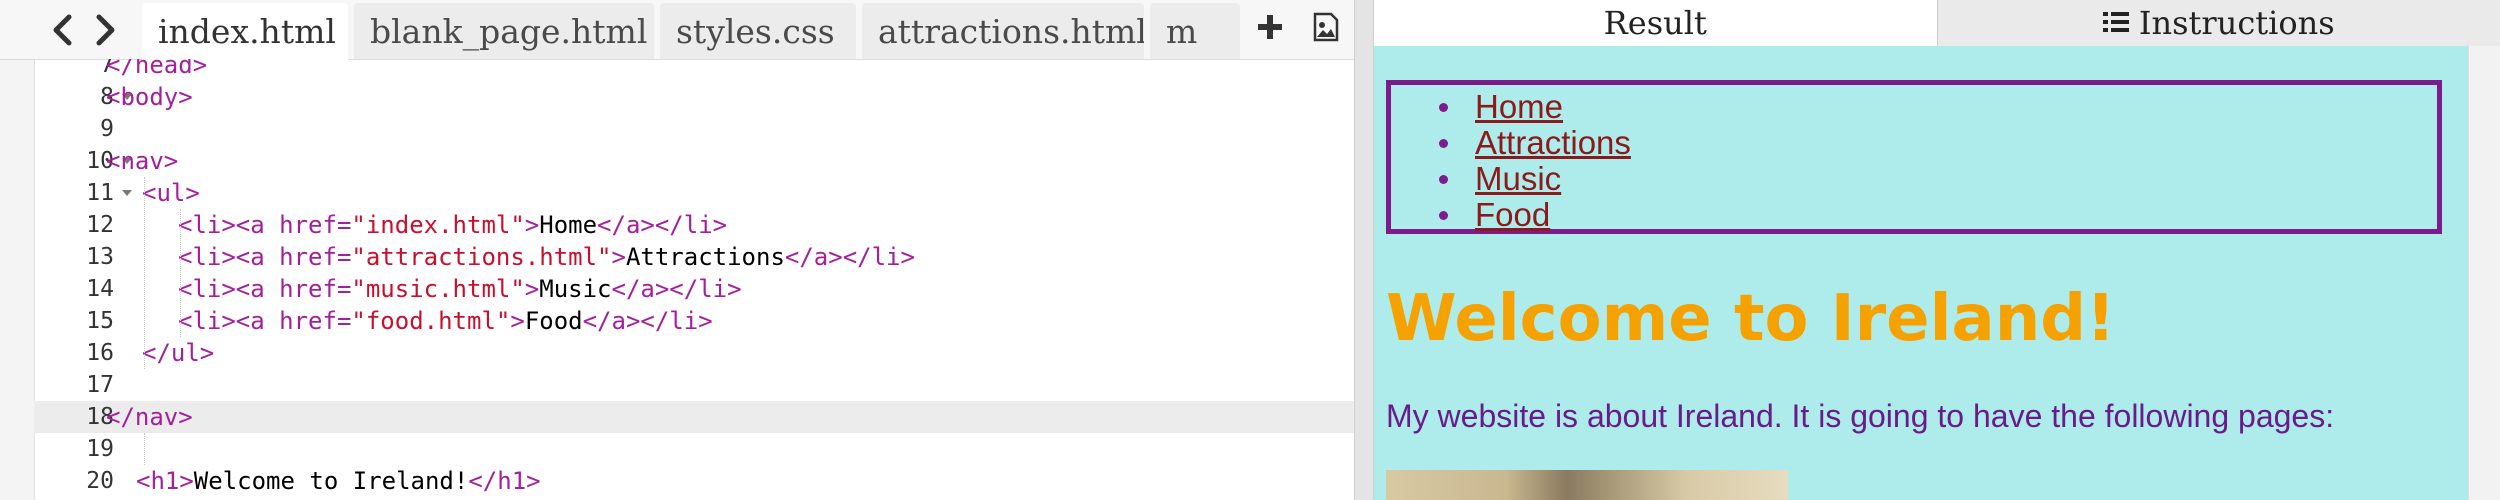 The height and width of the screenshot is (500, 2500). I want to click on preview-scrollbar, so click(2484, 273).